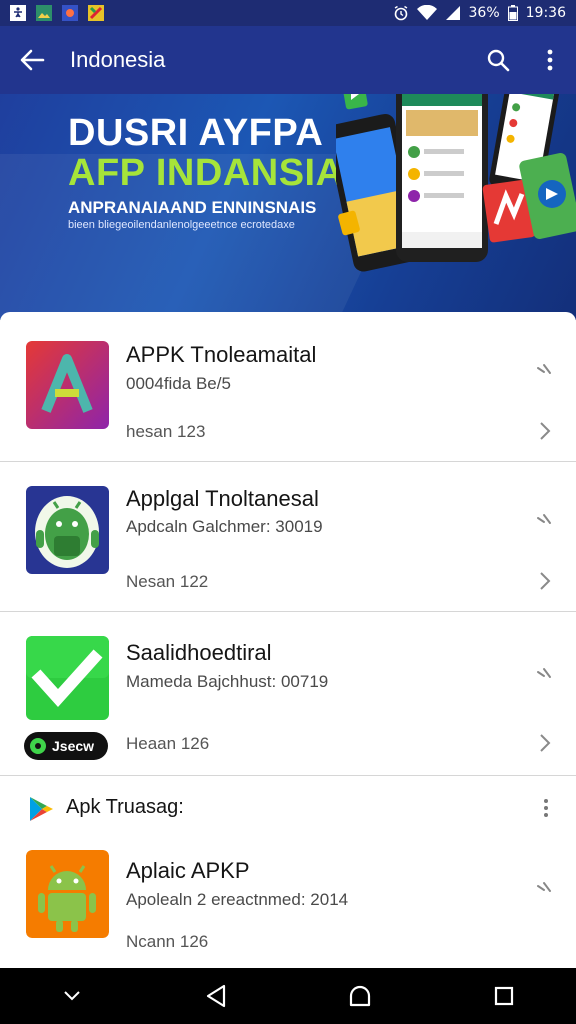 This screenshot has width=576, height=1024. I want to click on banner-headline-2: AFP INDANSIA, so click(206, 173).